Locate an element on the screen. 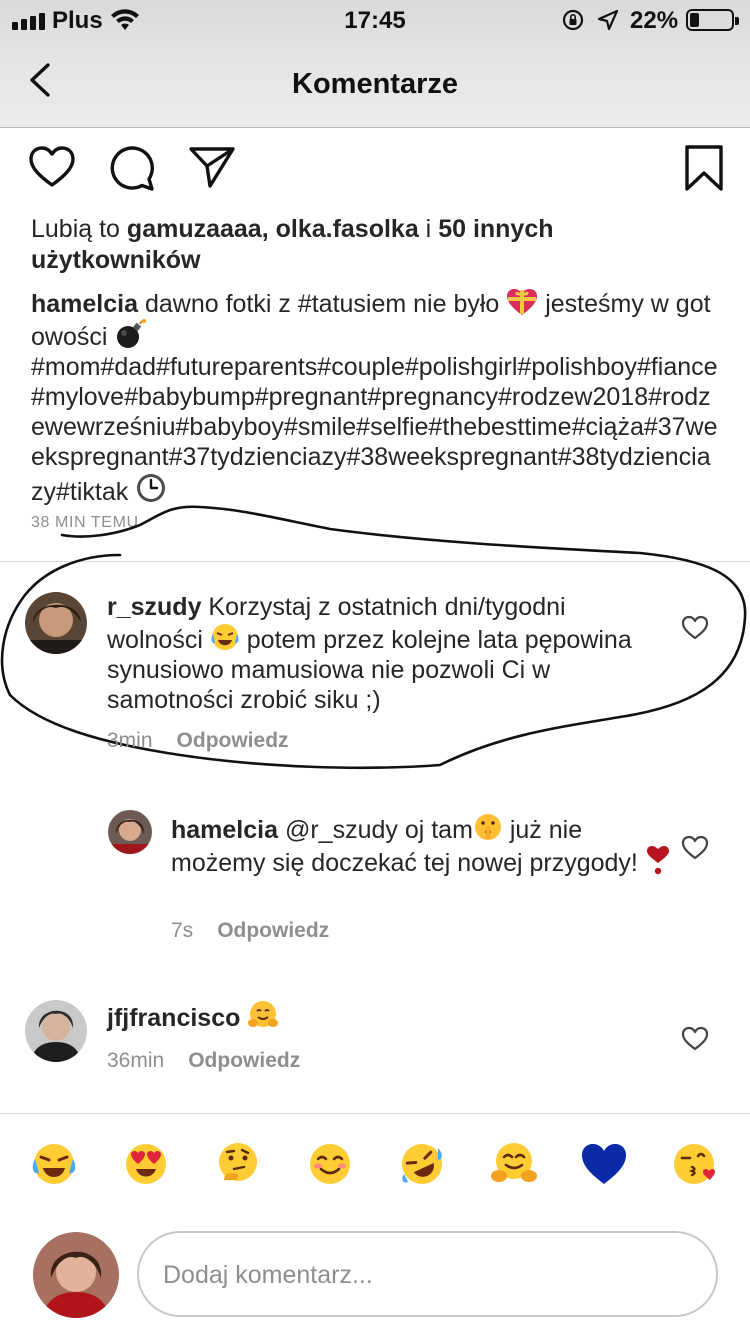 This screenshot has height=1334, width=750. likes-users: gamuzaaaa, olka.fasolka is located at coordinates (273, 229).